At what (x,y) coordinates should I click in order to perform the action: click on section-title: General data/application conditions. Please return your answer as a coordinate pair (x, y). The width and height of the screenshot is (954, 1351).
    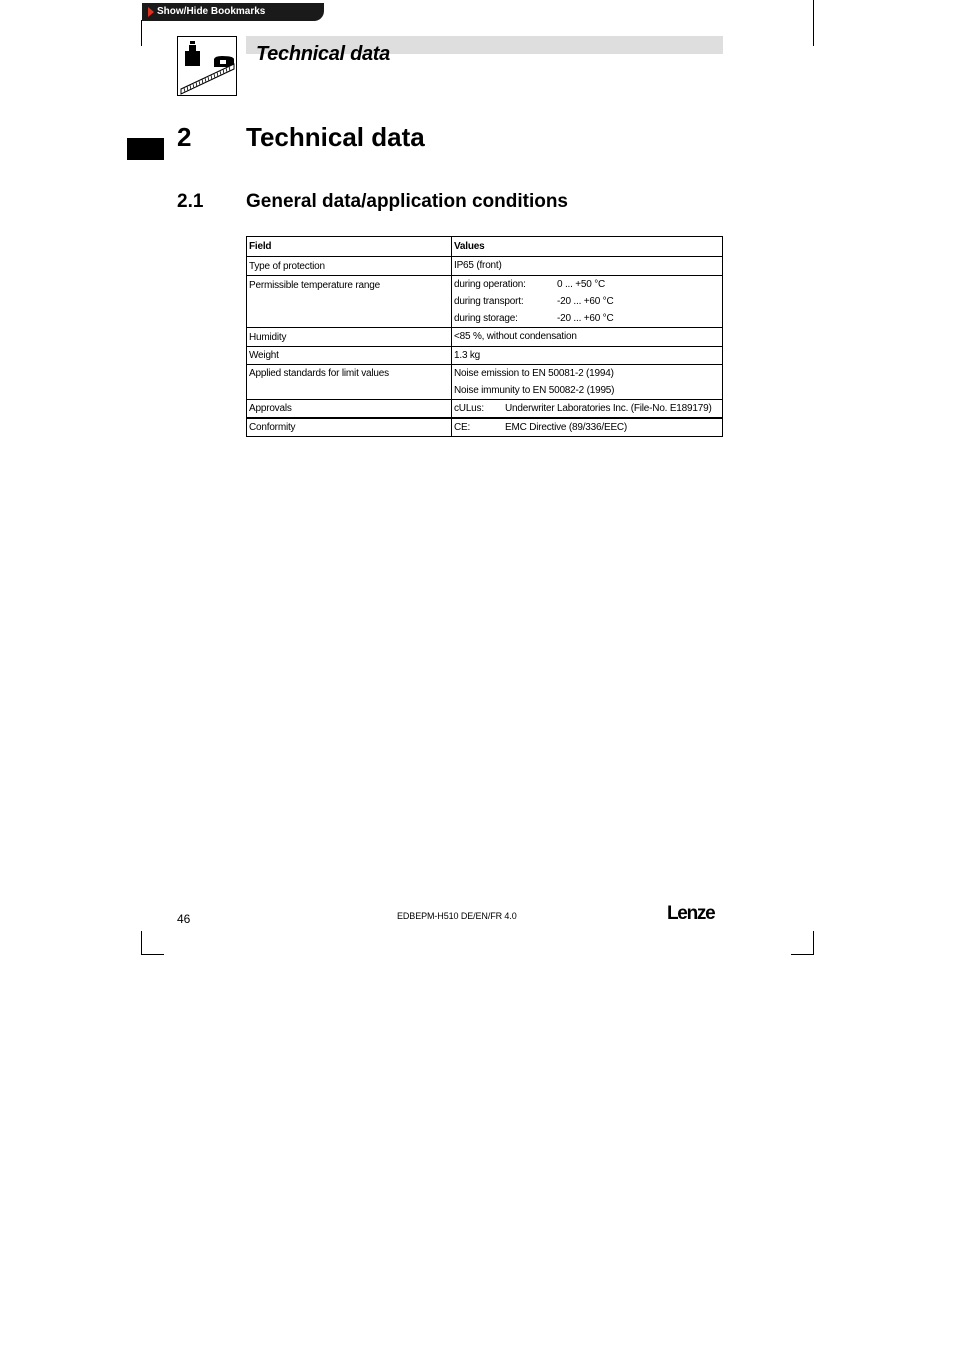
    Looking at the image, I should click on (407, 201).